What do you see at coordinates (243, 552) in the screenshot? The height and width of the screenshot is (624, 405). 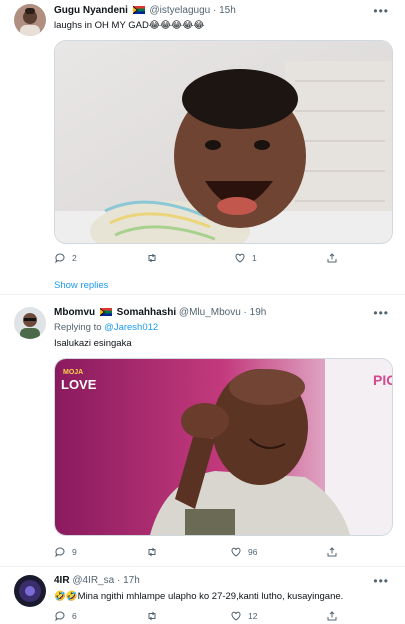 I see `like-action: 96` at bounding box center [243, 552].